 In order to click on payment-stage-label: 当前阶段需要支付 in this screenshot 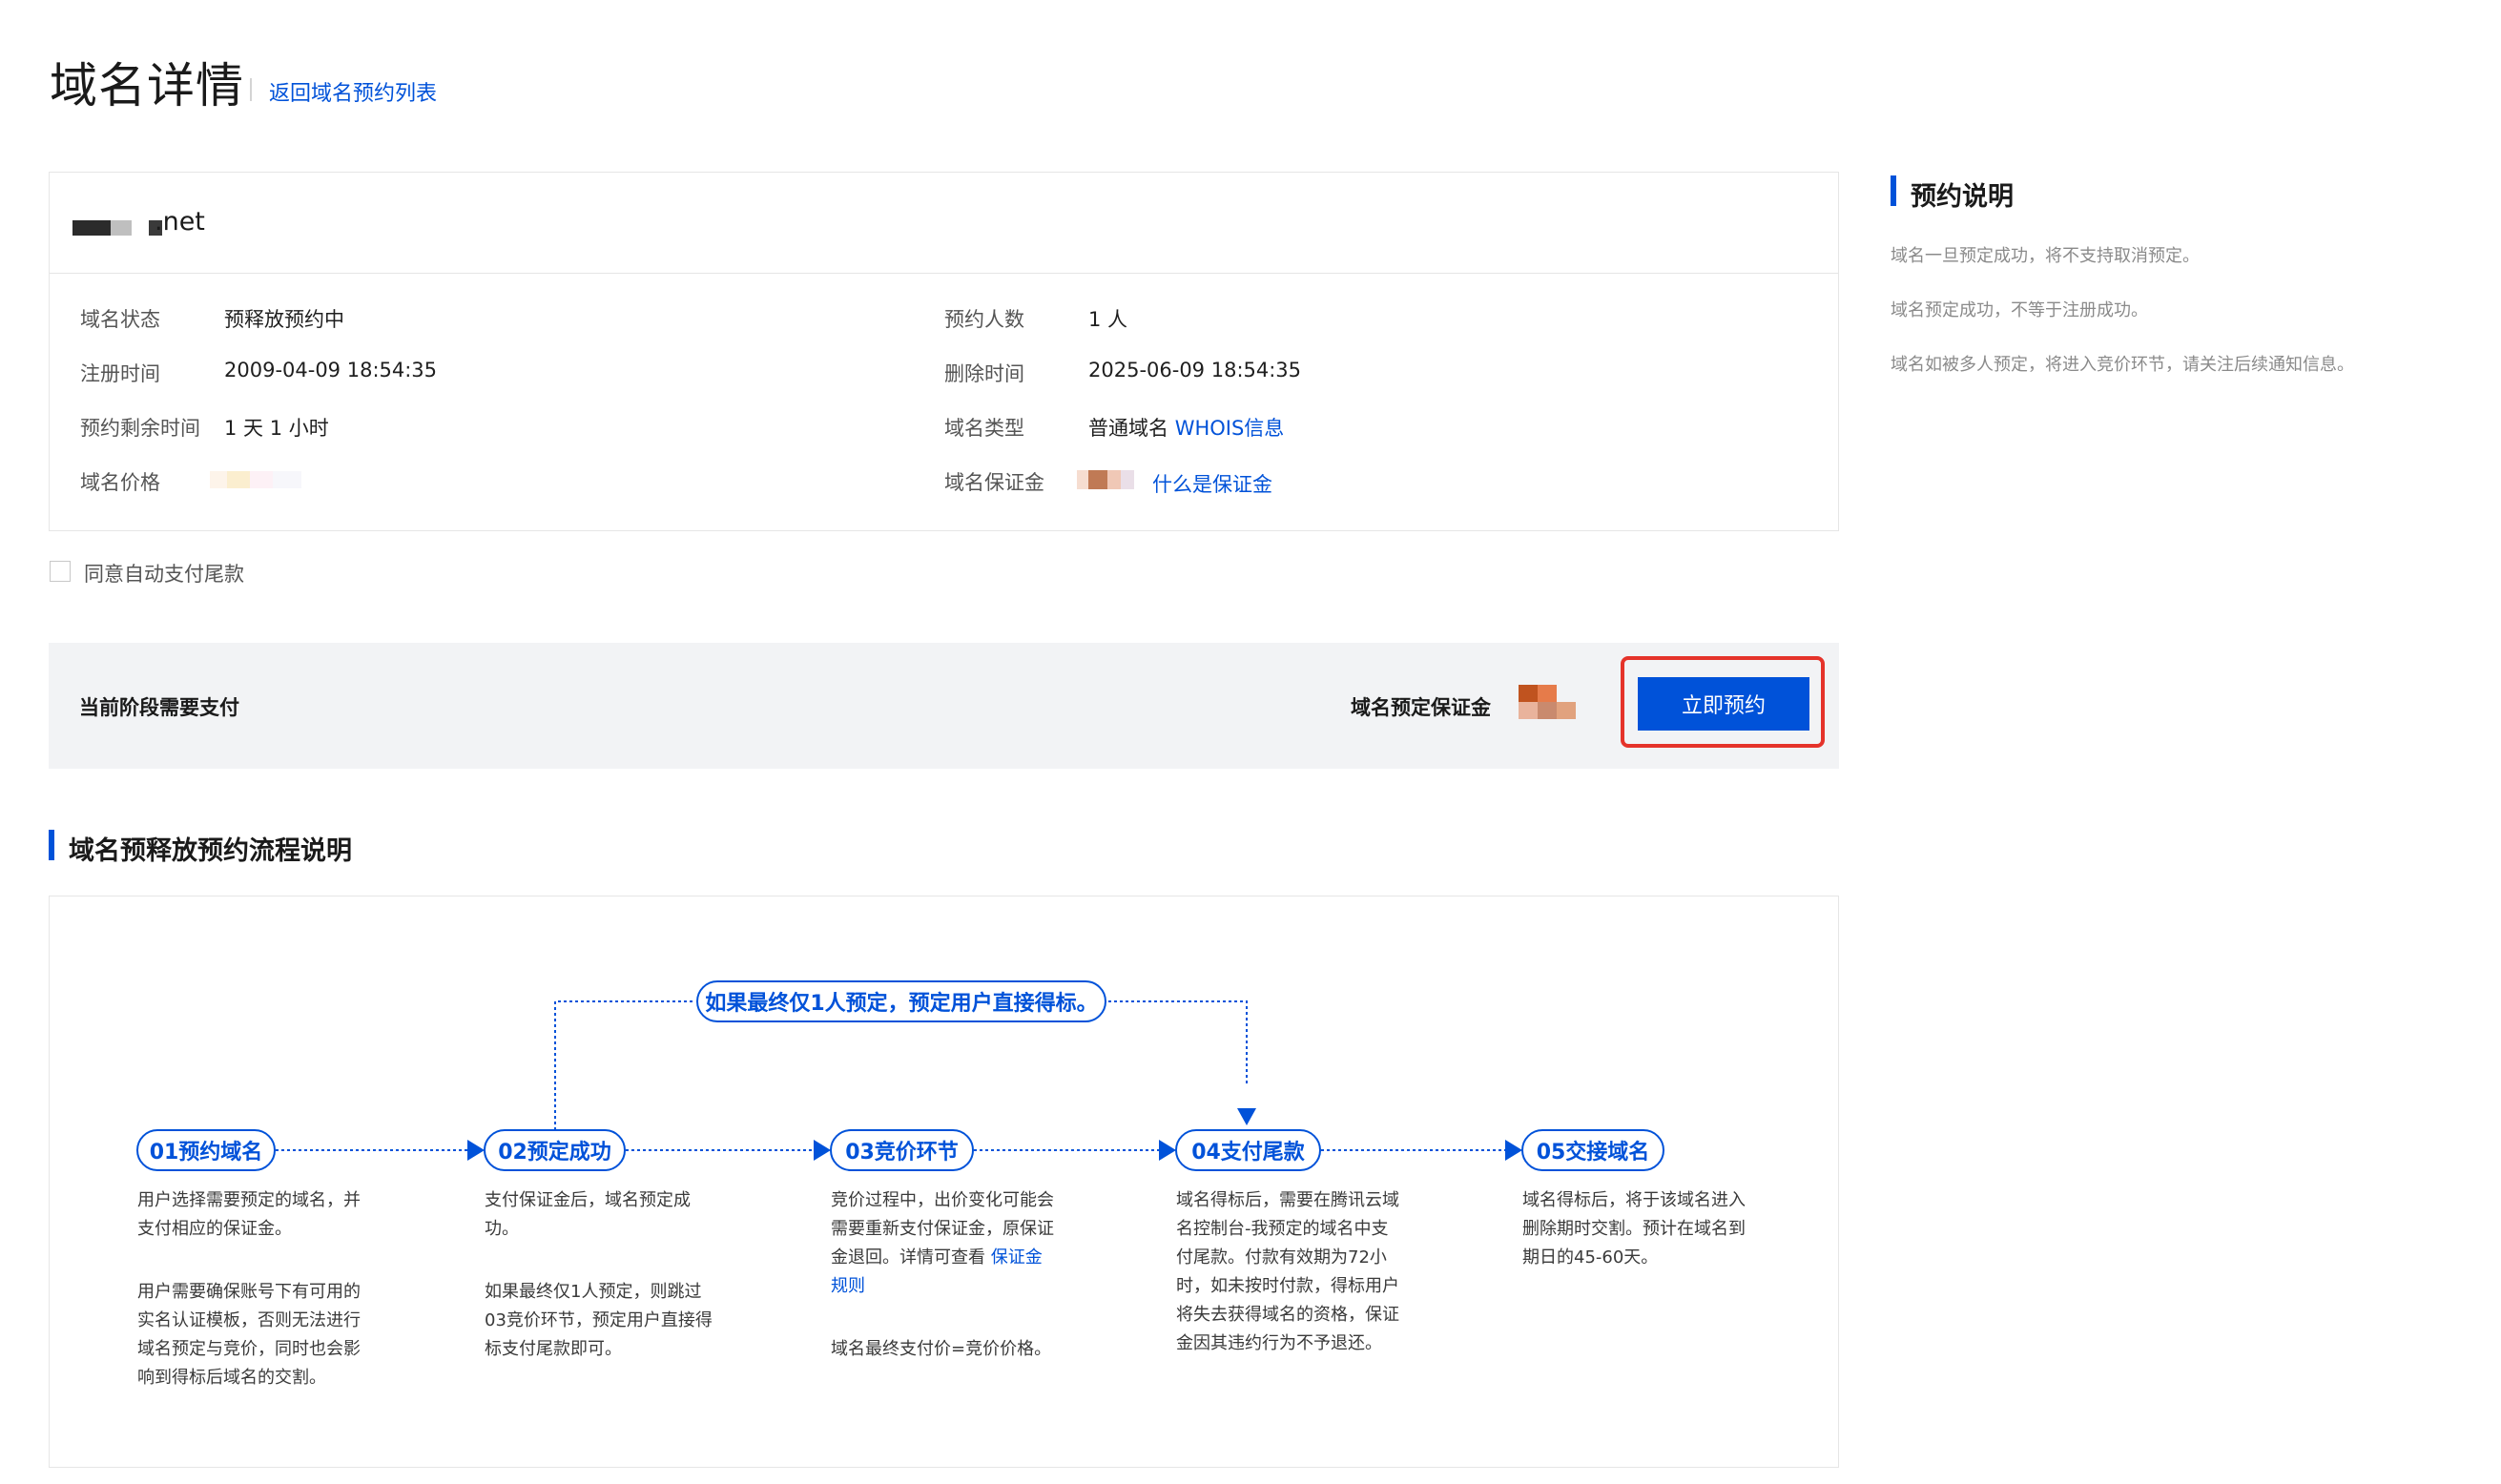, I will do `click(159, 707)`.